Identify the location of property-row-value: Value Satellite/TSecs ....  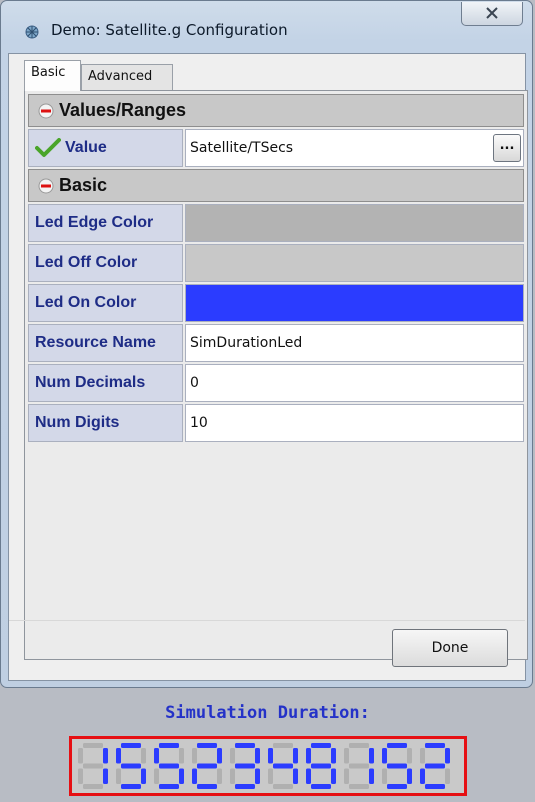
(276, 148).